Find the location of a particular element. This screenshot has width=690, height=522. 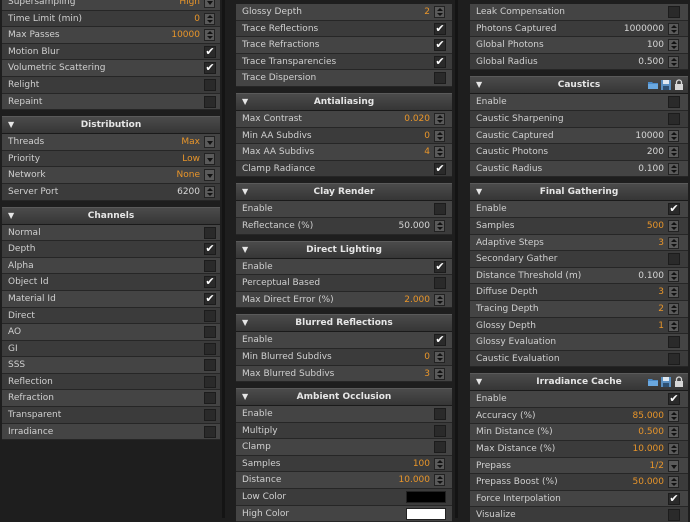

color-swatch is located at coordinates (426, 497).